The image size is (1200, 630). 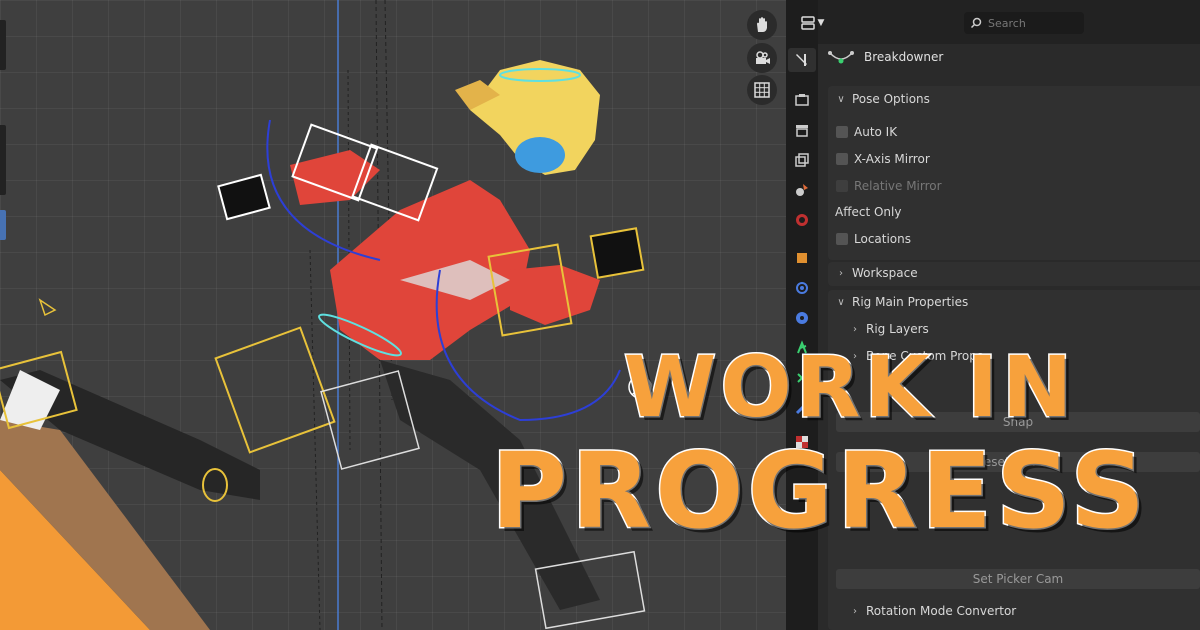 I want to click on particles-icon, so click(x=802, y=318).